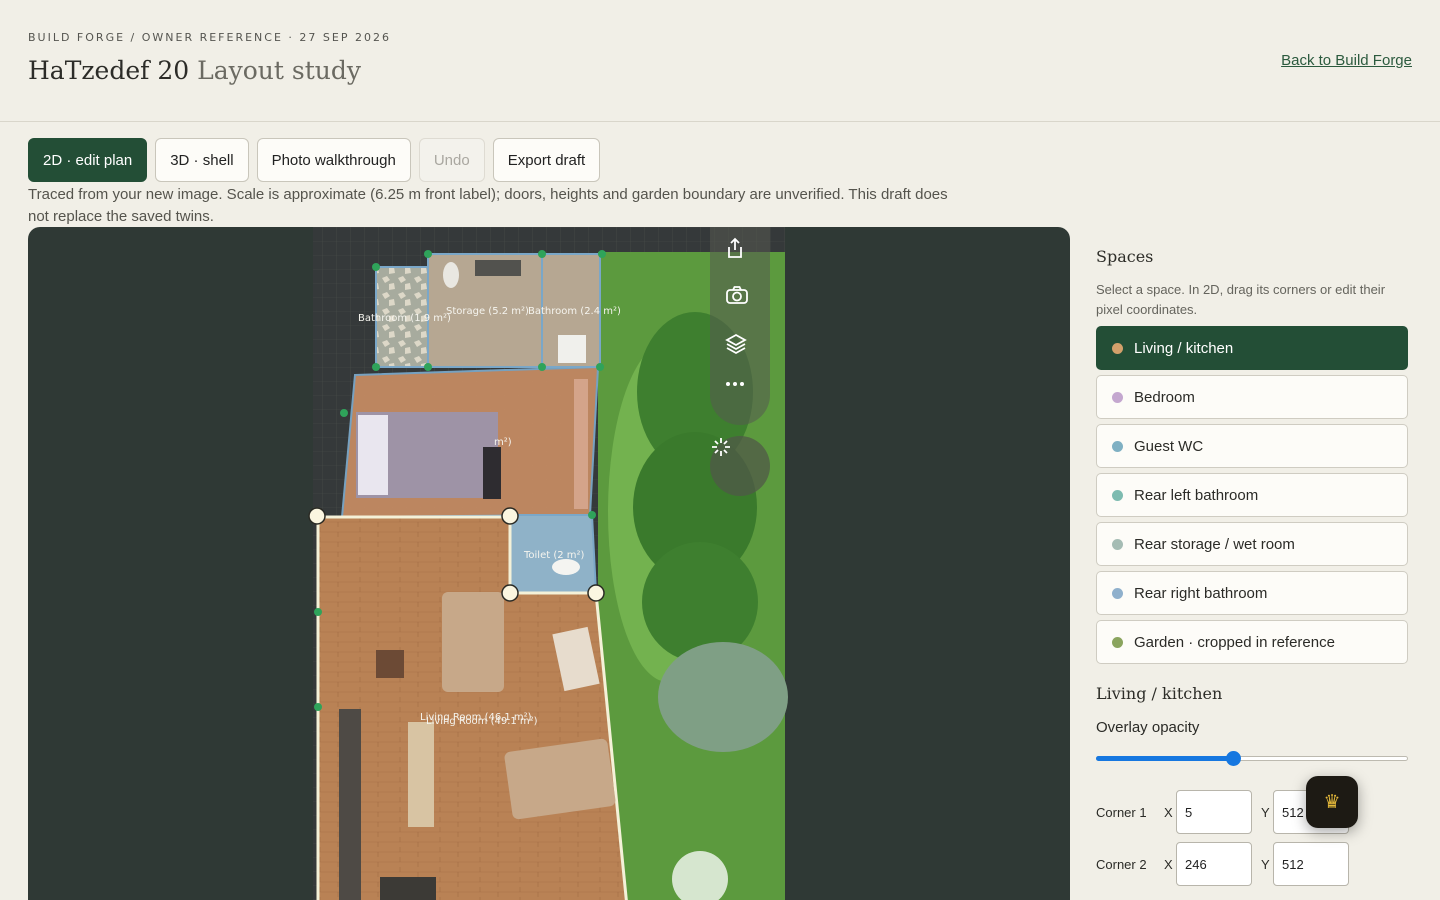 This screenshot has height=900, width=1440. I want to click on room-label-bedroom: m²), so click(503, 442).